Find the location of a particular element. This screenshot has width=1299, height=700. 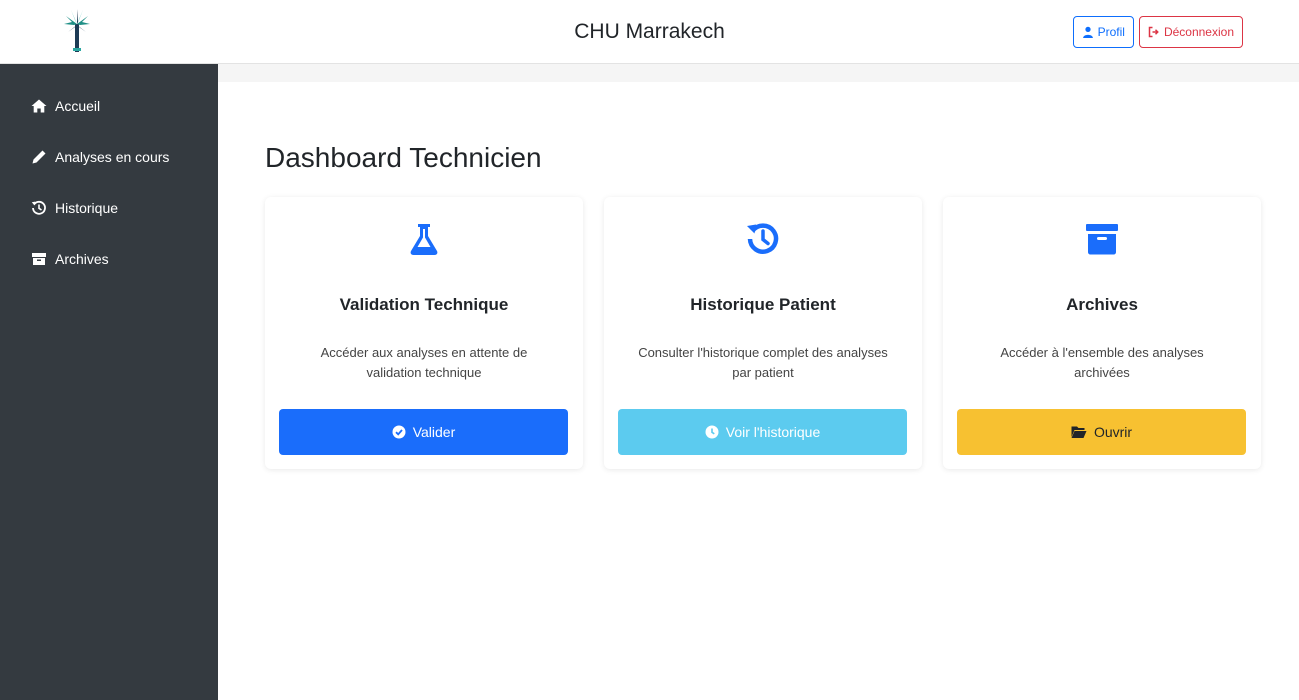

card-title: Historique Patient is located at coordinates (763, 304).